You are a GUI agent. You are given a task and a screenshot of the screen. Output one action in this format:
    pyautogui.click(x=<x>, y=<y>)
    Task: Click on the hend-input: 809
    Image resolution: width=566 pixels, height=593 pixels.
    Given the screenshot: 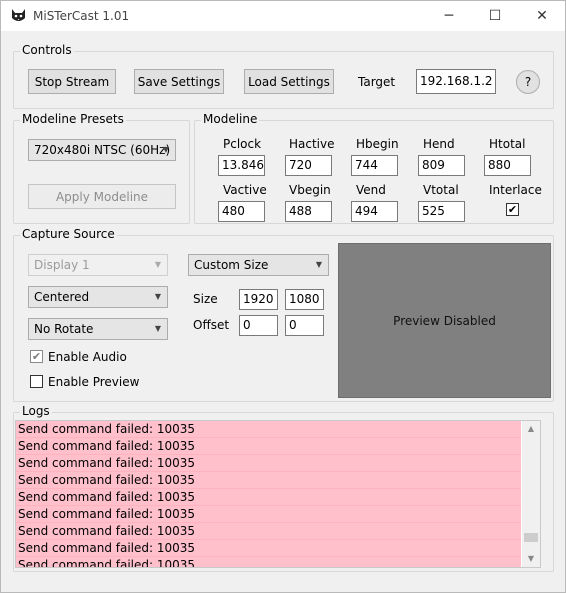 What is the action you would take?
    pyautogui.click(x=441, y=165)
    